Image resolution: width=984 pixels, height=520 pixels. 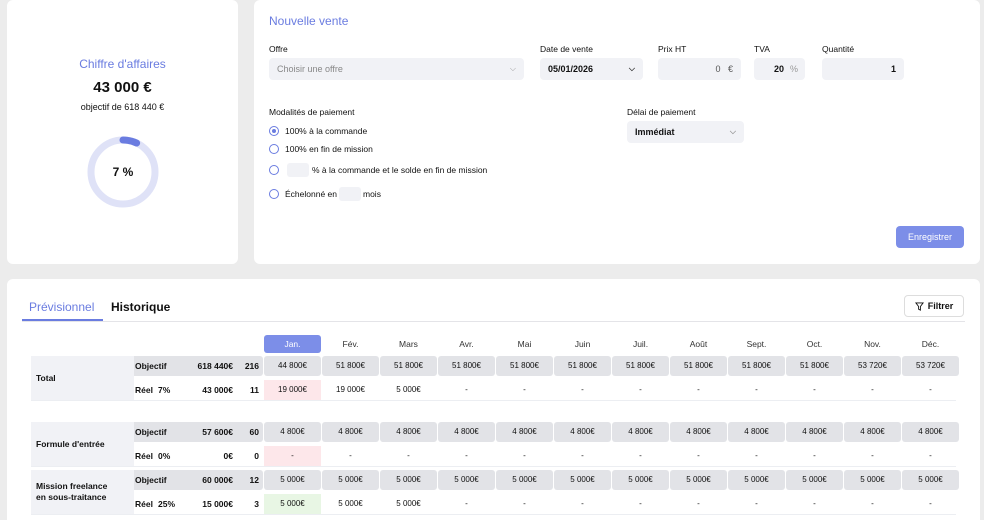 I want to click on qte-input: 1, so click(x=863, y=69).